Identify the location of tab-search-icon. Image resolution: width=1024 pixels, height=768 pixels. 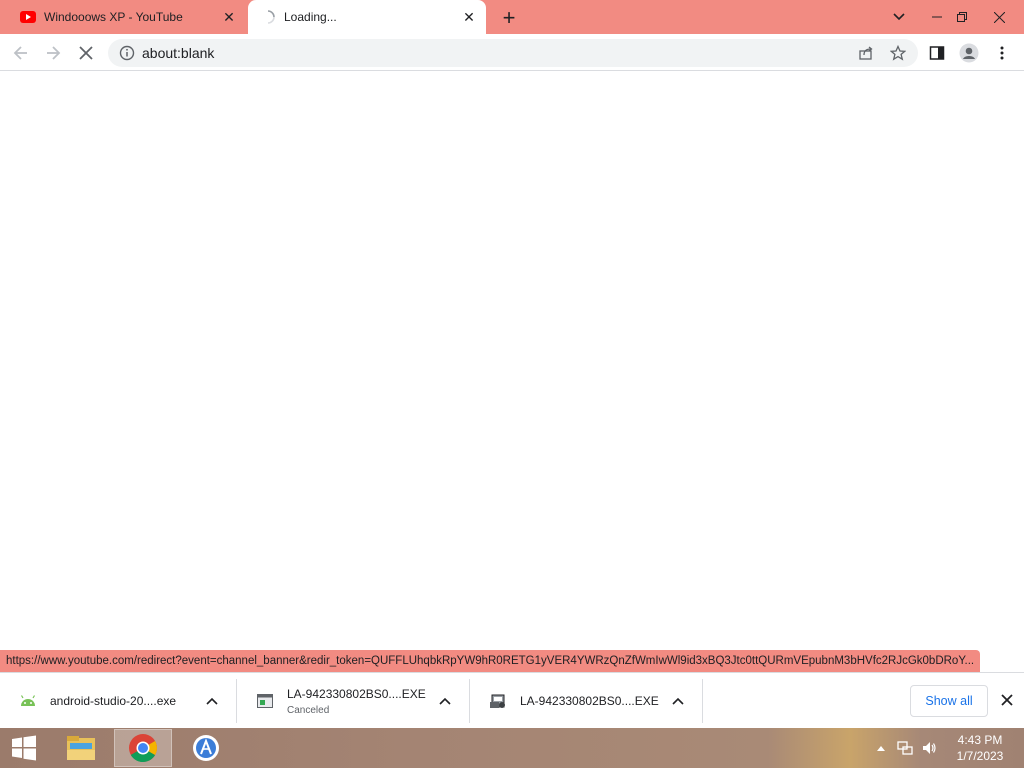
(899, 17).